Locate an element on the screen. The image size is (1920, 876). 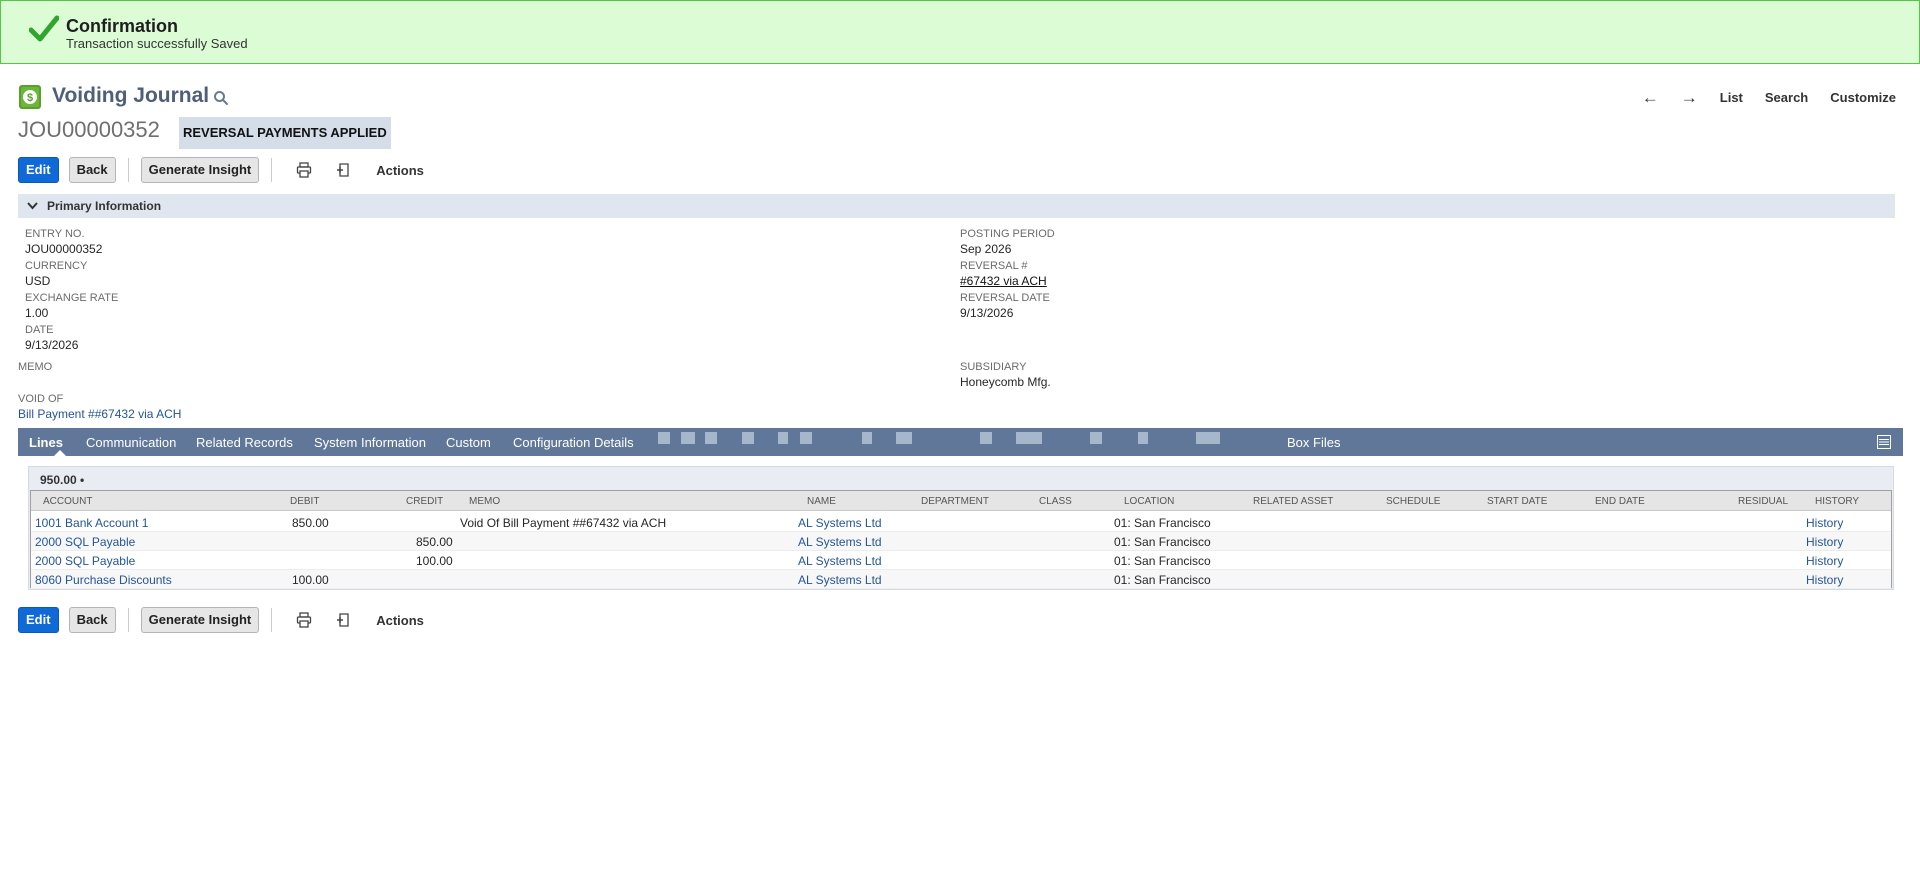
tab-related-records: Related Records is located at coordinates (244, 442).